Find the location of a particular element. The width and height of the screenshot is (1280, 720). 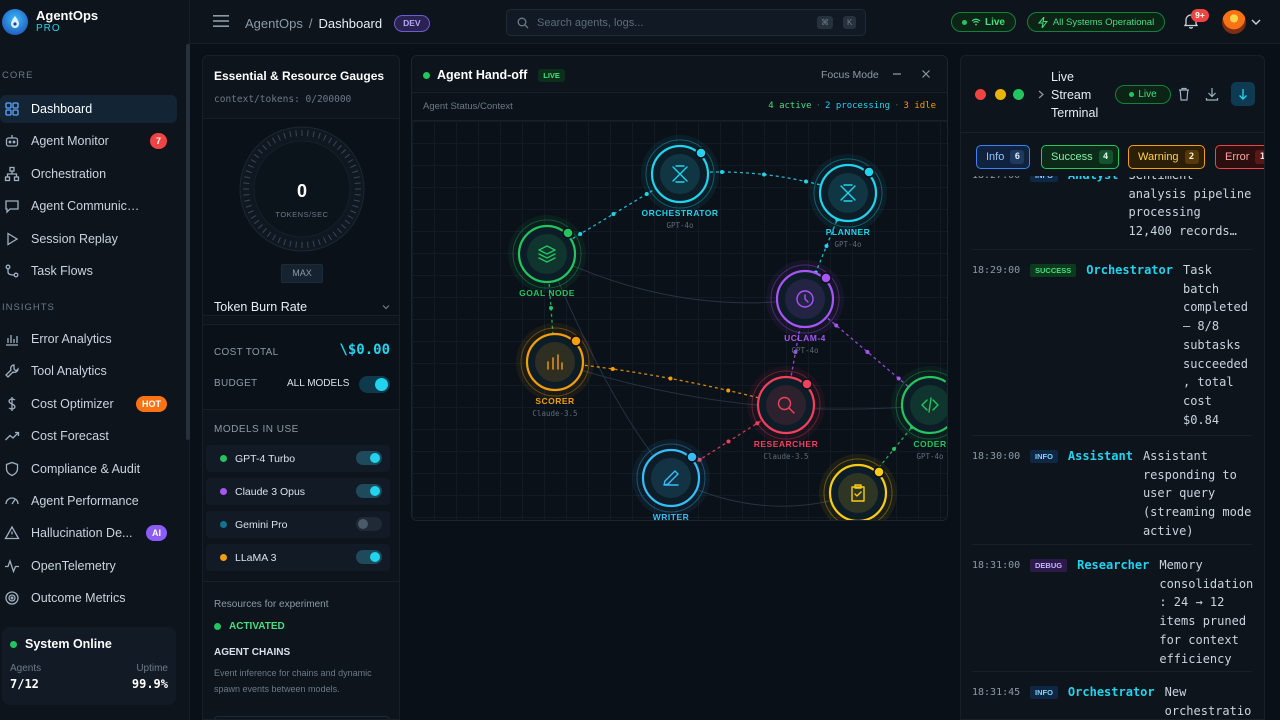

cost-total-value: \$0.00 is located at coordinates (364, 350).